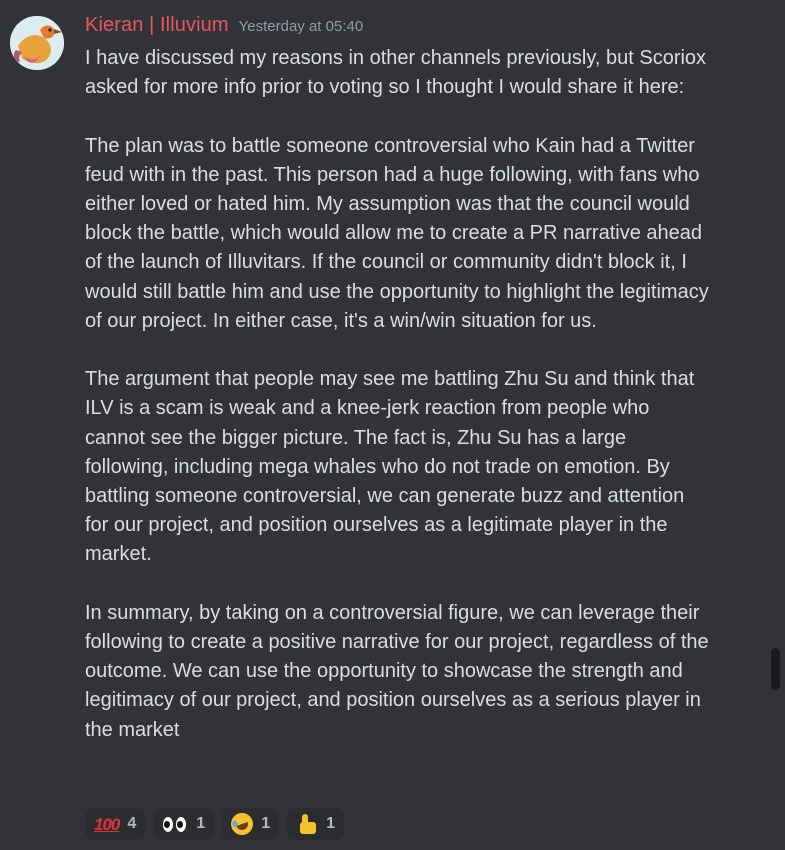 Image resolution: width=785 pixels, height=850 pixels. What do you see at coordinates (301, 26) in the screenshot?
I see `message-timestamp: Yesterday at 05:40` at bounding box center [301, 26].